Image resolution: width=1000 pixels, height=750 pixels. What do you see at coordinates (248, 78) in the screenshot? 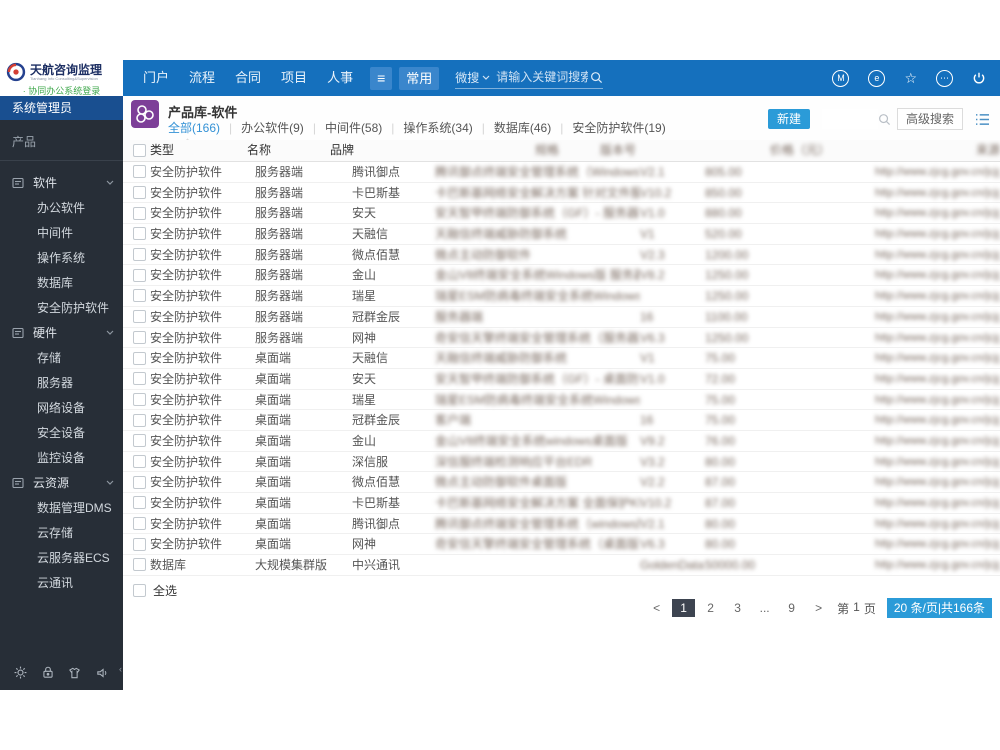
I see `nav-item: 合同` at bounding box center [248, 78].